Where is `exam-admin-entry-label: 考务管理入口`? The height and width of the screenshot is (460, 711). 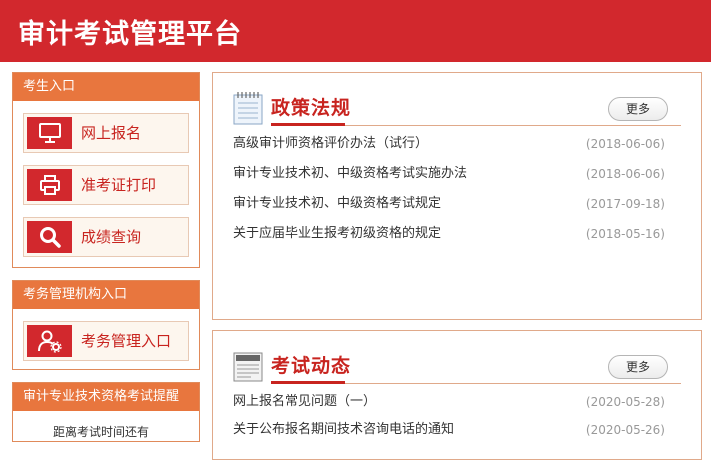 exam-admin-entry-label: 考务管理入口 is located at coordinates (126, 341).